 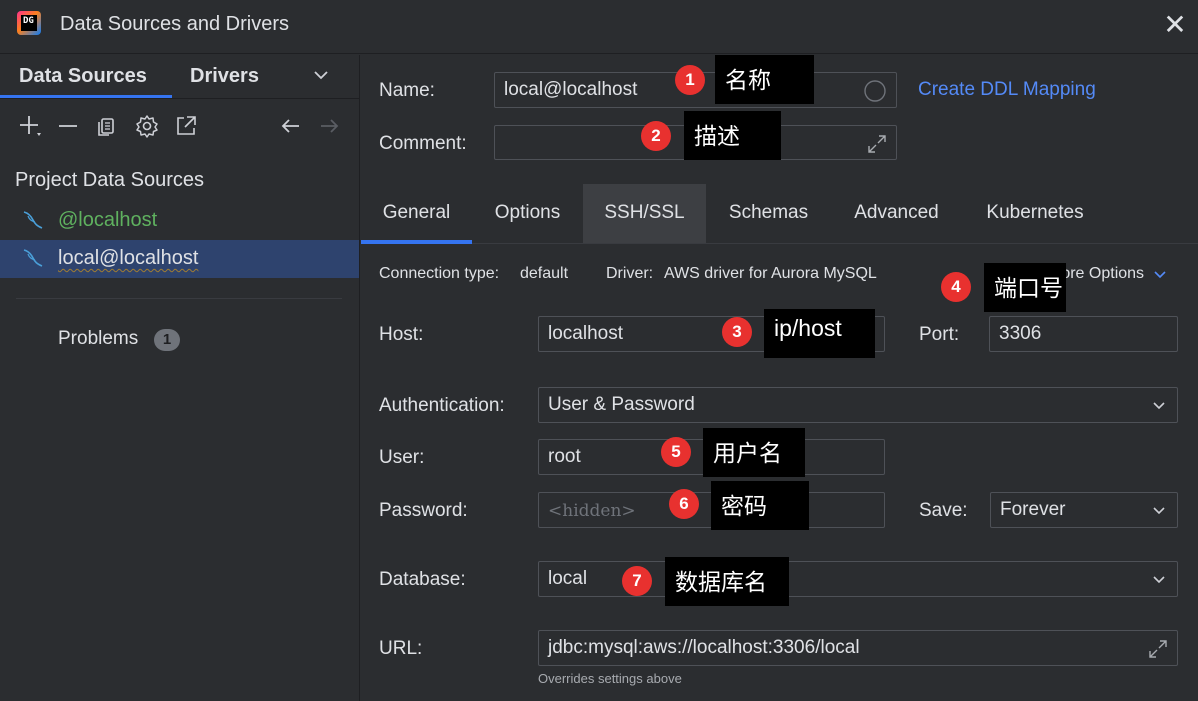 I want to click on annotation-marker: 6, so click(x=684, y=504).